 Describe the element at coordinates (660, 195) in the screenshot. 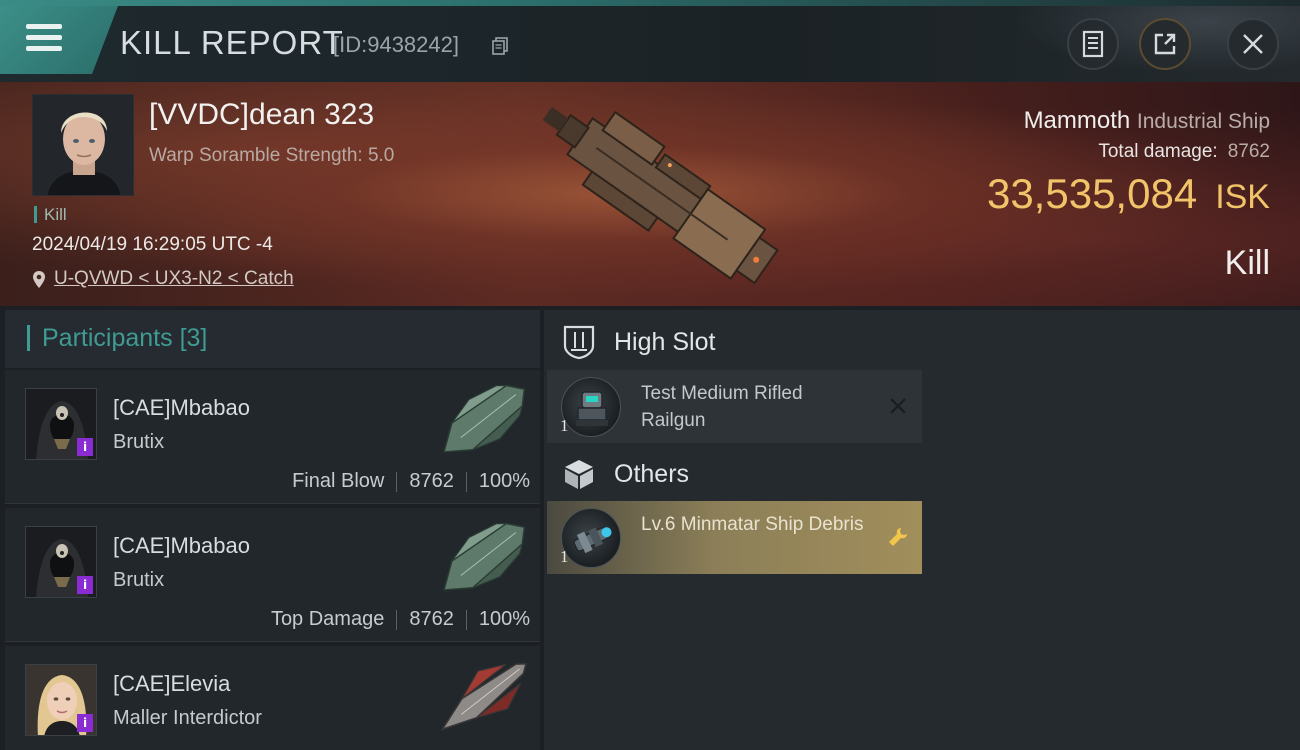

I see `mammoth-ship-image` at that location.